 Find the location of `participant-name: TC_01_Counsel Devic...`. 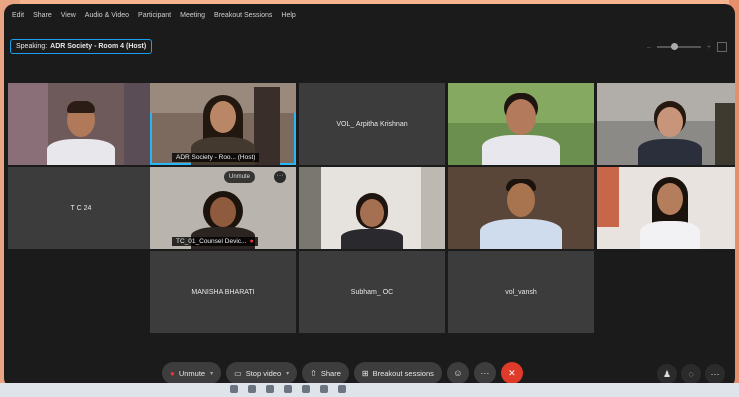

participant-name: TC_01_Counsel Devic... is located at coordinates (211, 241).